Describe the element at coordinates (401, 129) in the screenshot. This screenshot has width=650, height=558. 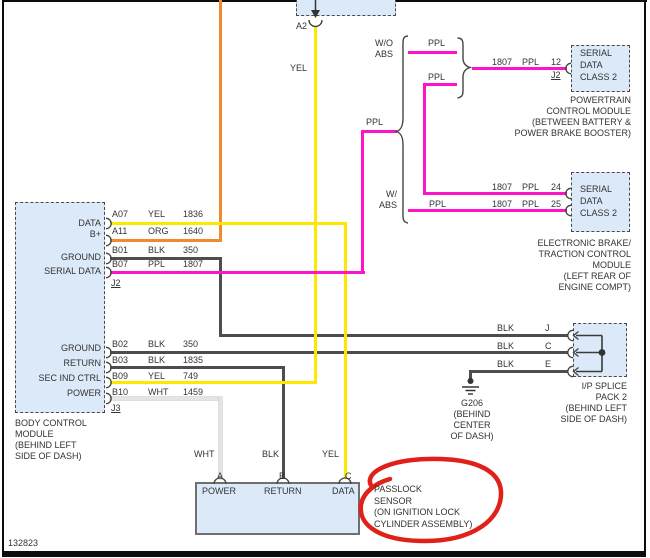
I see `options-brace` at that location.